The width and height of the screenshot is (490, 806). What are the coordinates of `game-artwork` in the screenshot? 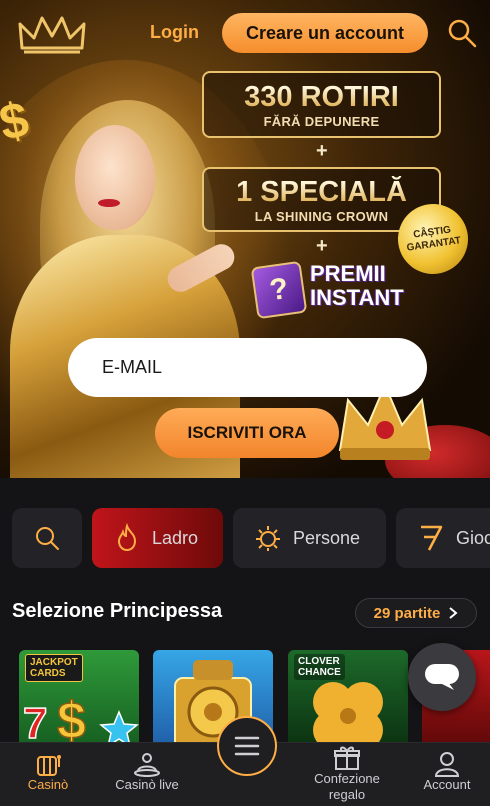 It's located at (348, 716).